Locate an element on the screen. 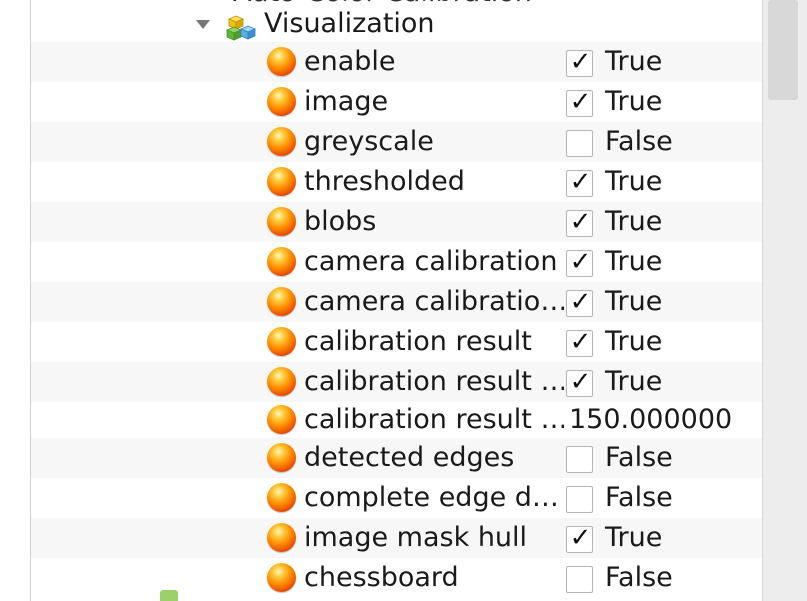 This screenshot has width=807, height=601. tree-group-visualization: Visualization is located at coordinates (396, 24).